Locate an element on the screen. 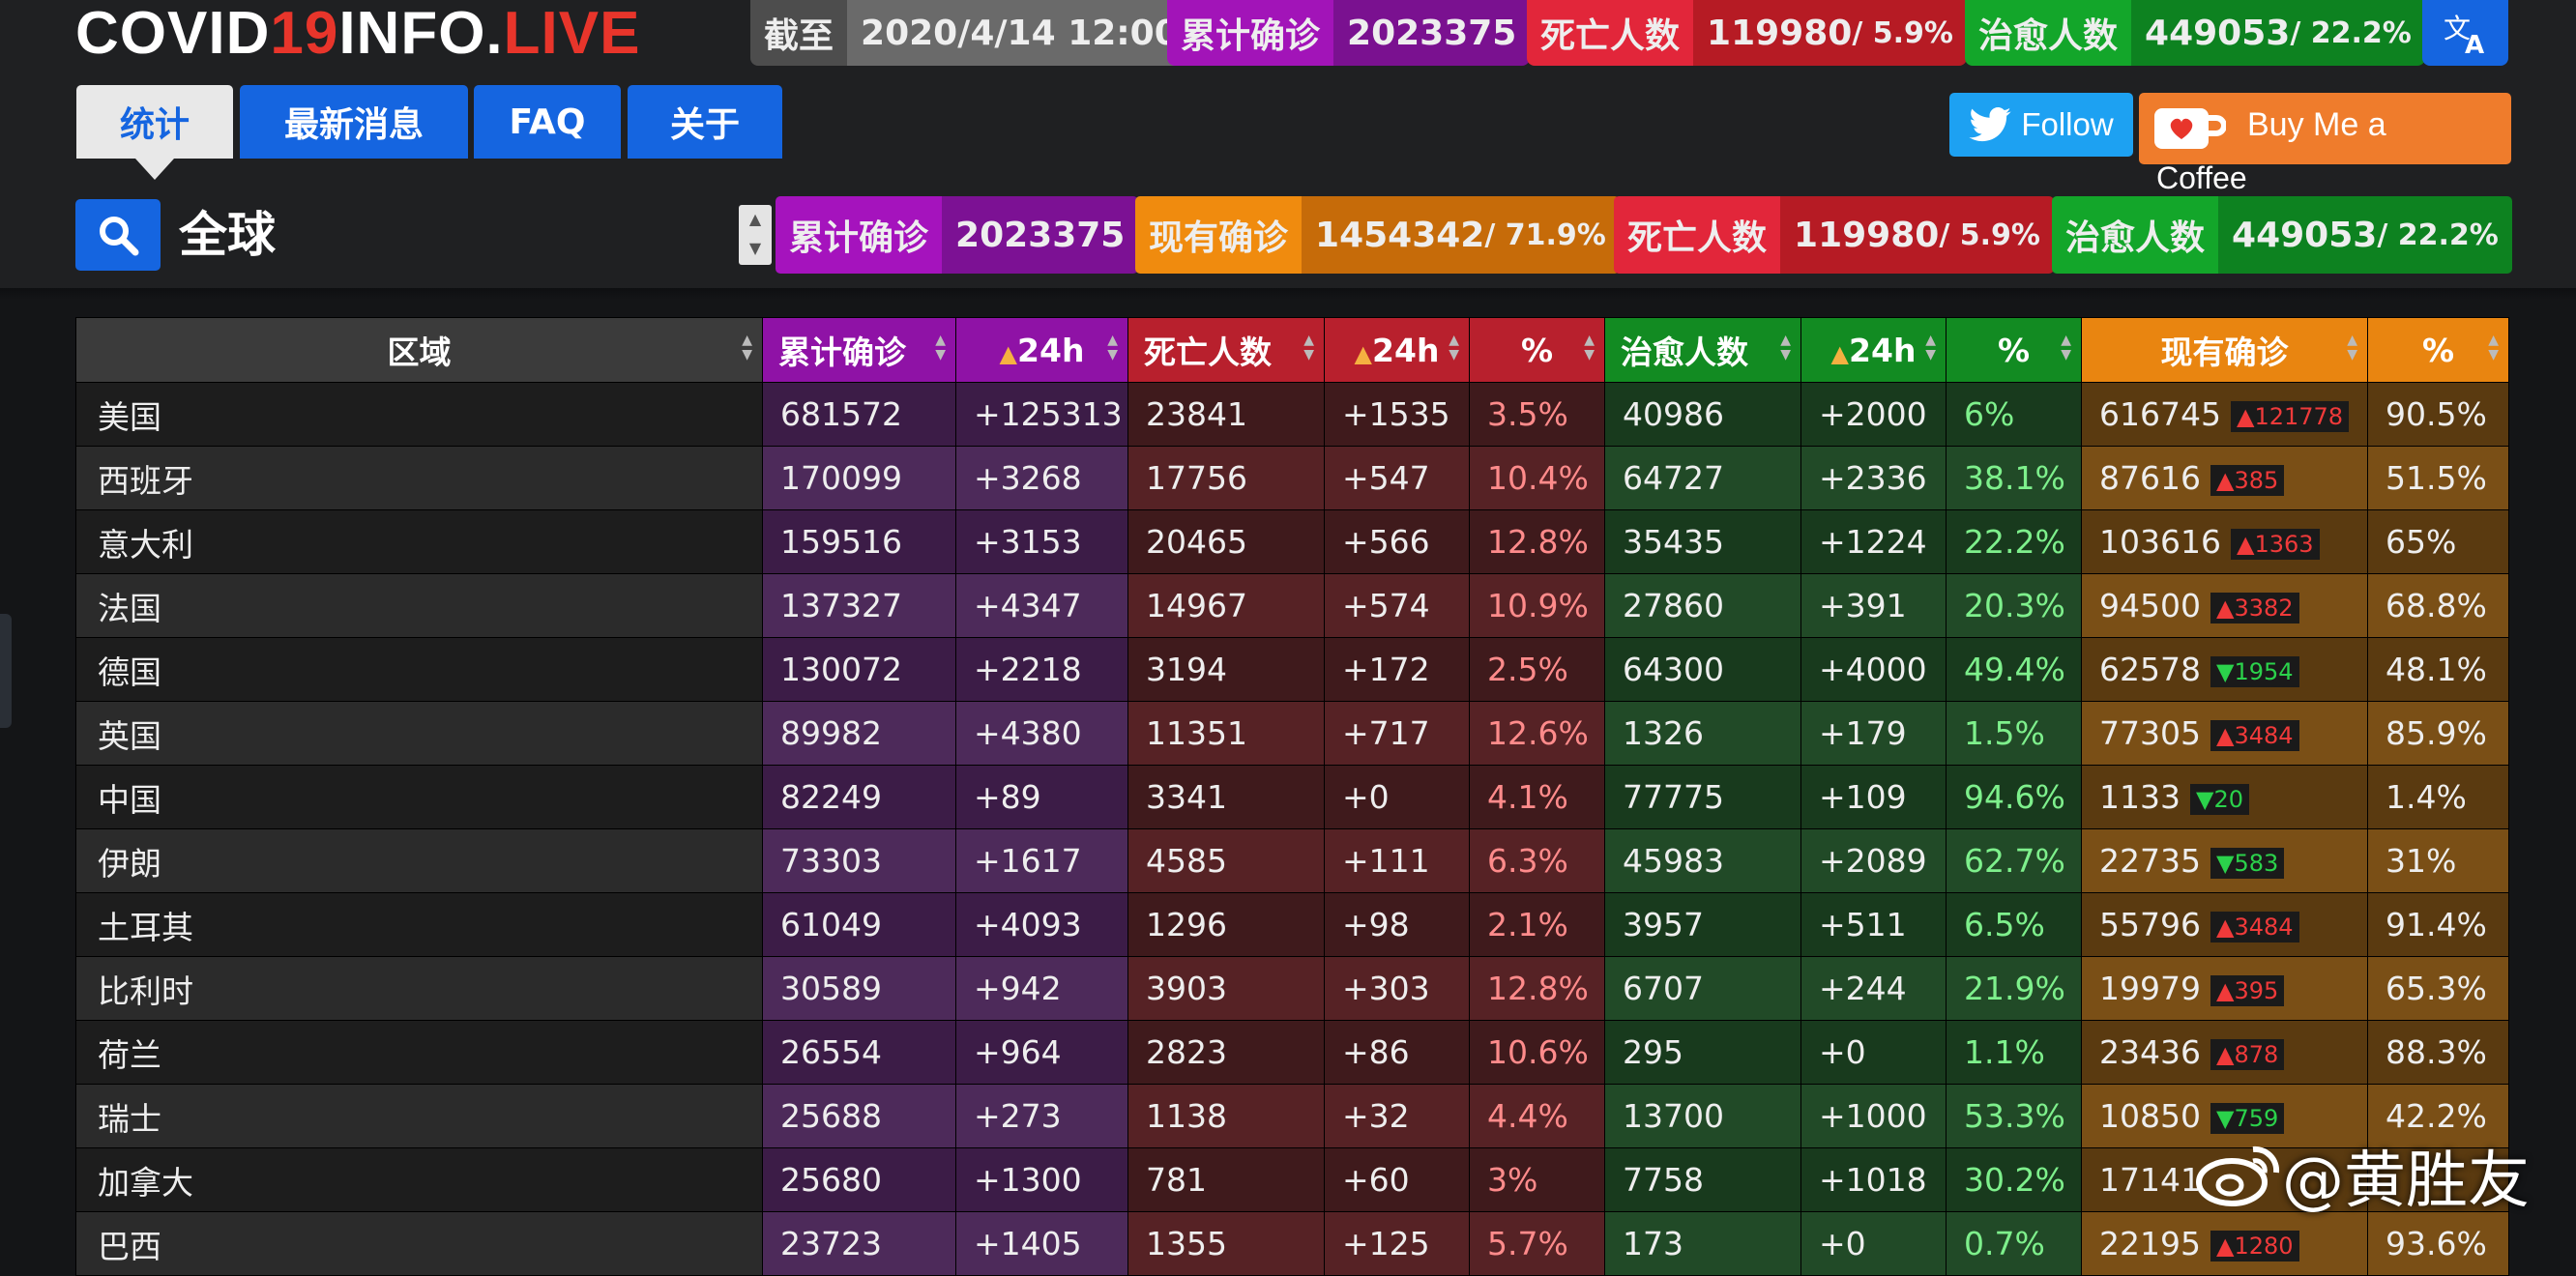 Image resolution: width=2576 pixels, height=1276 pixels. language-button: 文A is located at coordinates (2465, 33).